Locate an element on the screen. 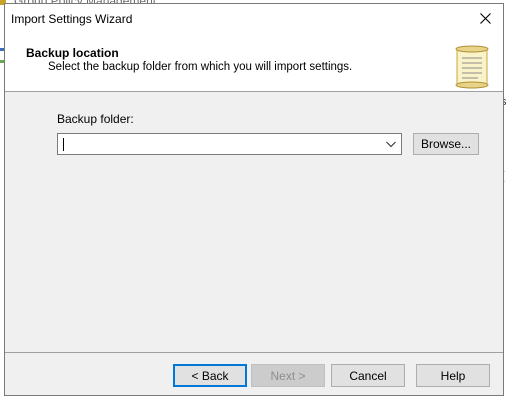 The image size is (506, 399). footer-separator is located at coordinates (254, 352).